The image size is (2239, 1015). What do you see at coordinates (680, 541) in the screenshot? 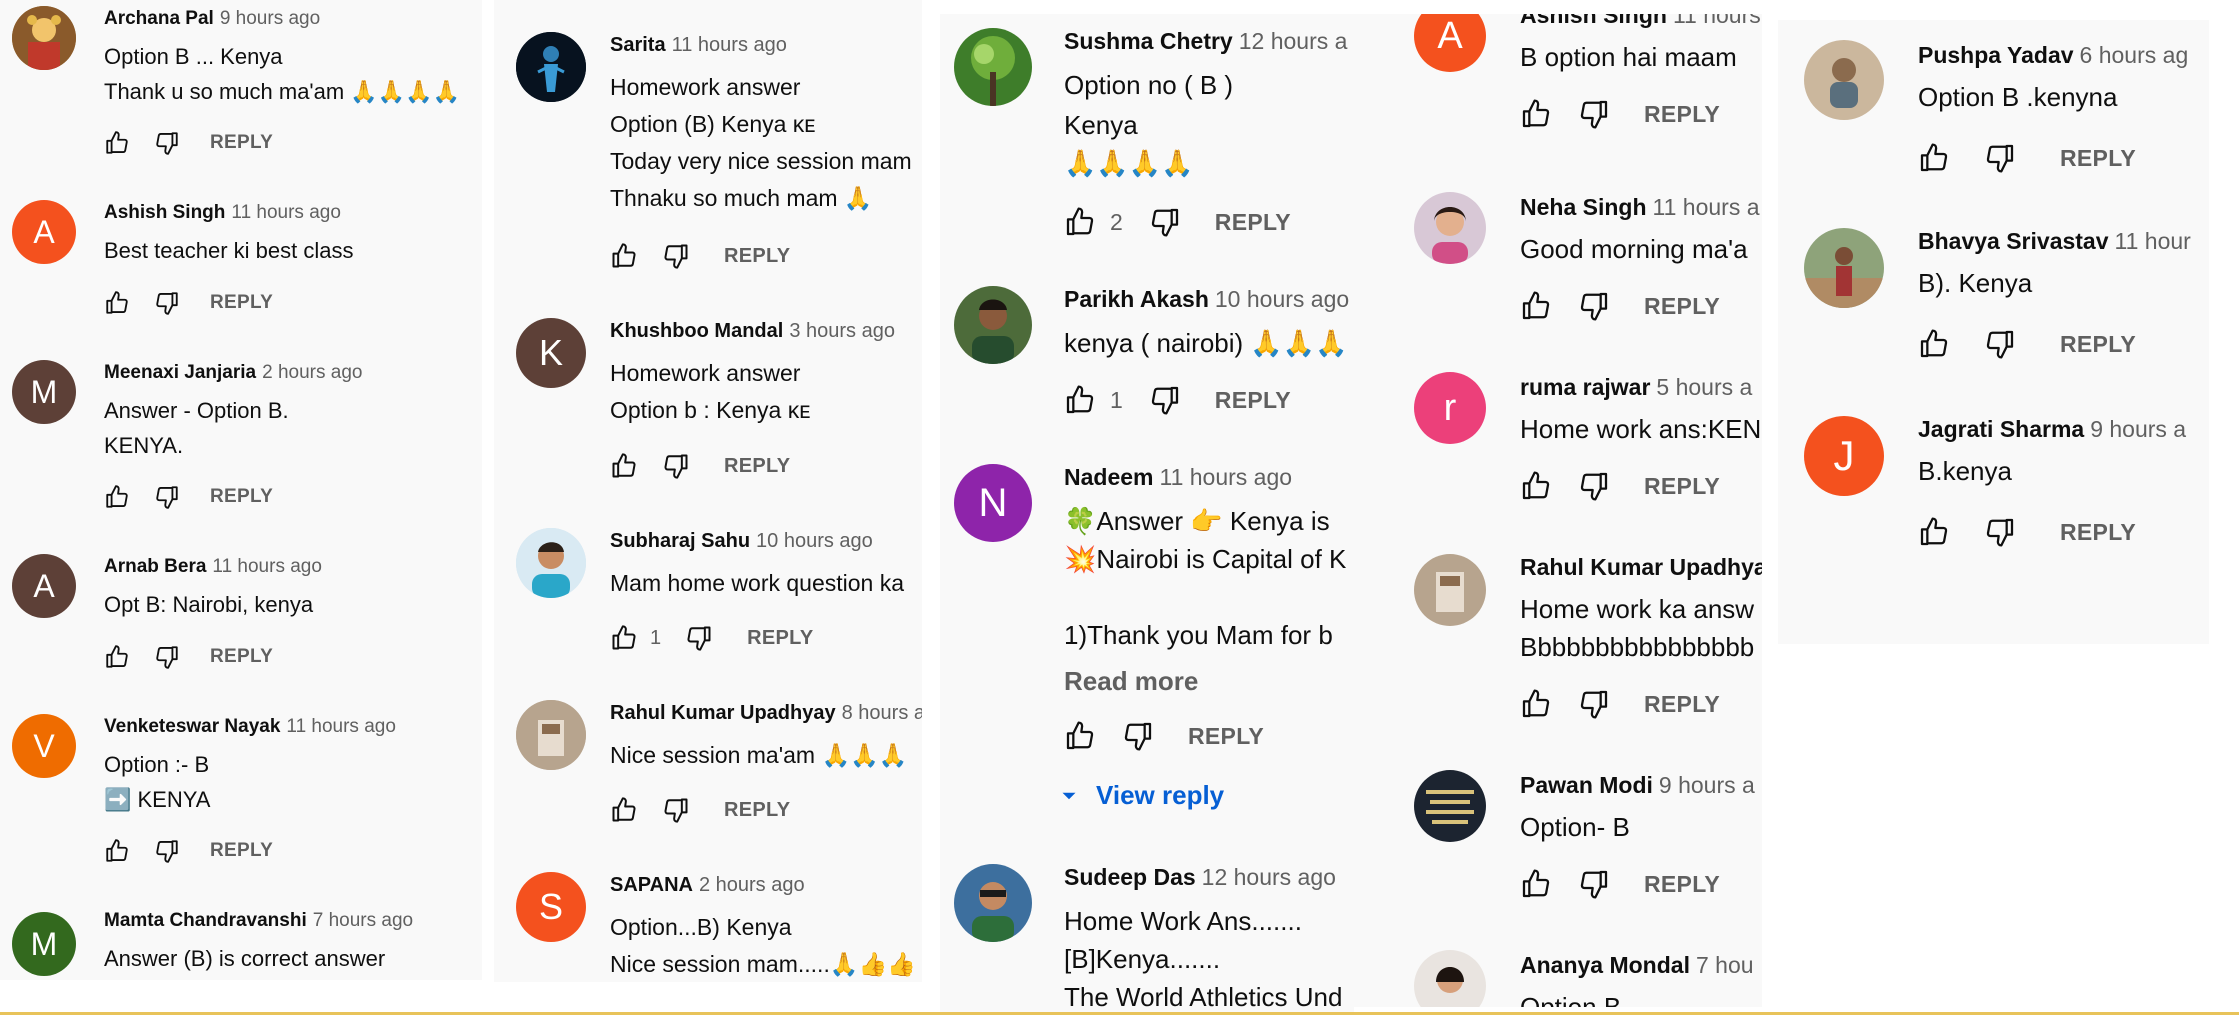
I see `comment-author: Subharaj Sahu` at bounding box center [680, 541].